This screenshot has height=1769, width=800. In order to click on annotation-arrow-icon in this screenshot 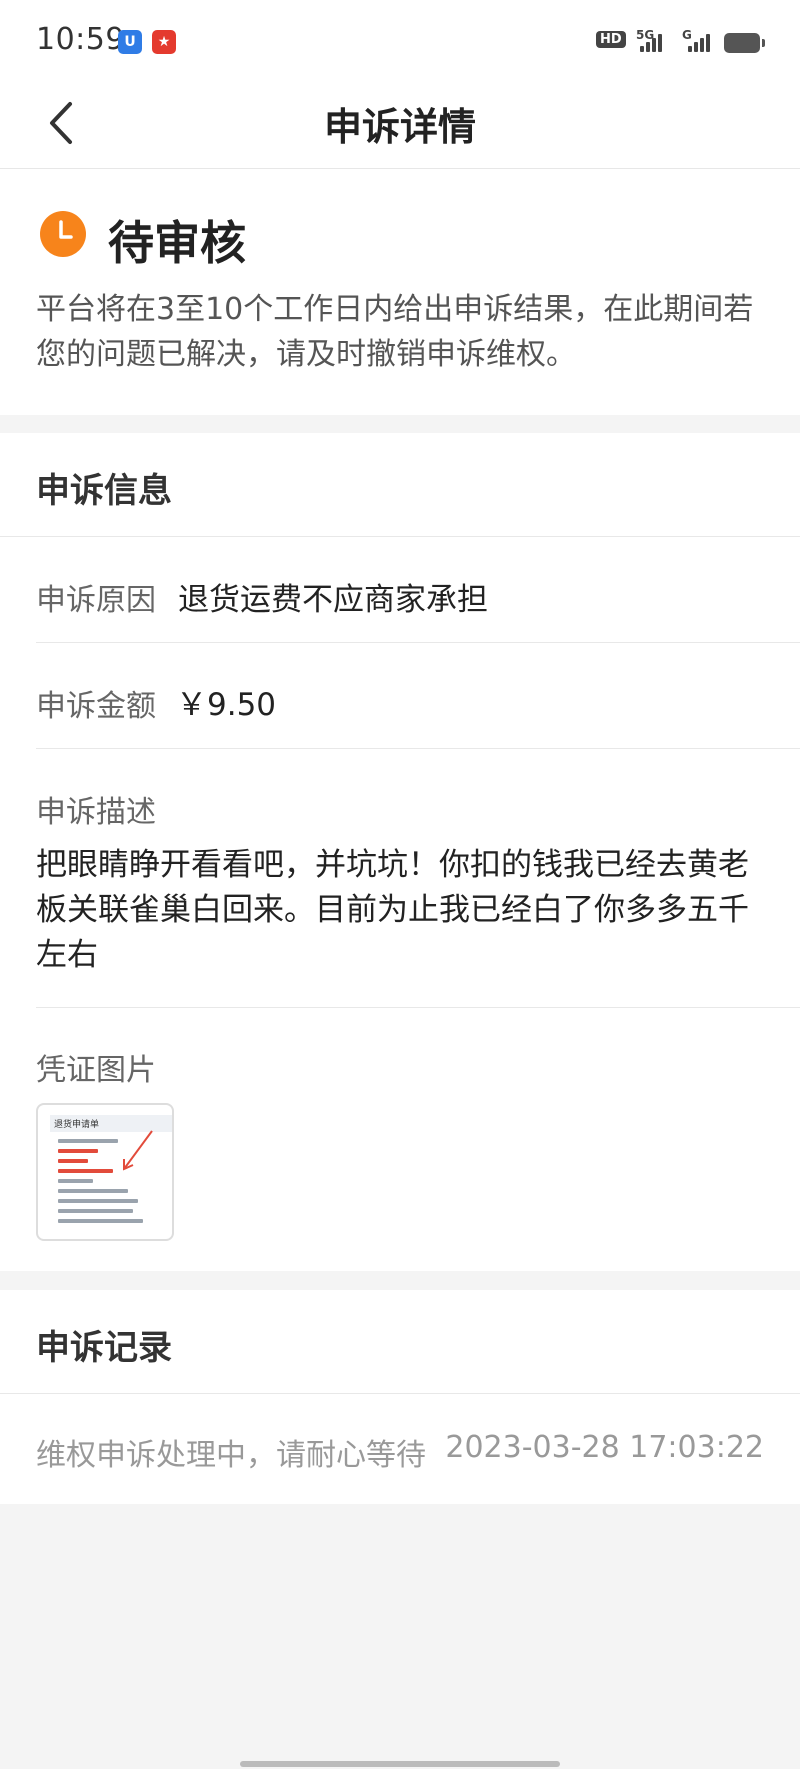, I will do `click(138, 1150)`.